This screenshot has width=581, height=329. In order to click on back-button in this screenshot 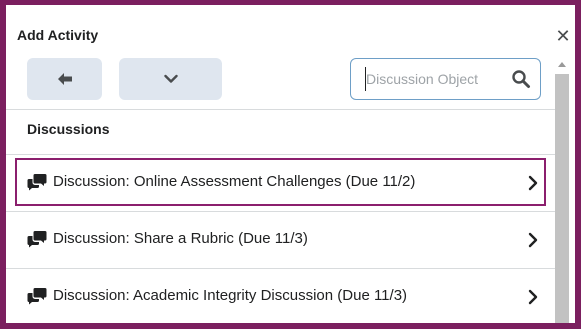, I will do `click(64, 79)`.